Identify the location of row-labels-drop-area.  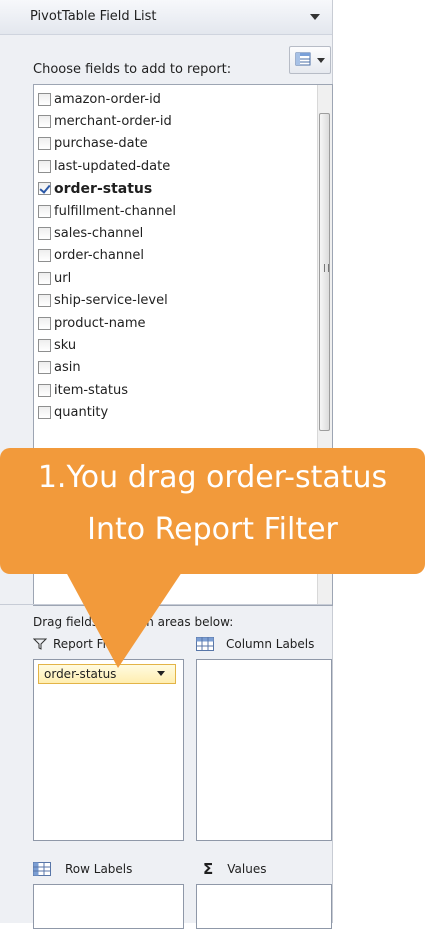
(108, 906).